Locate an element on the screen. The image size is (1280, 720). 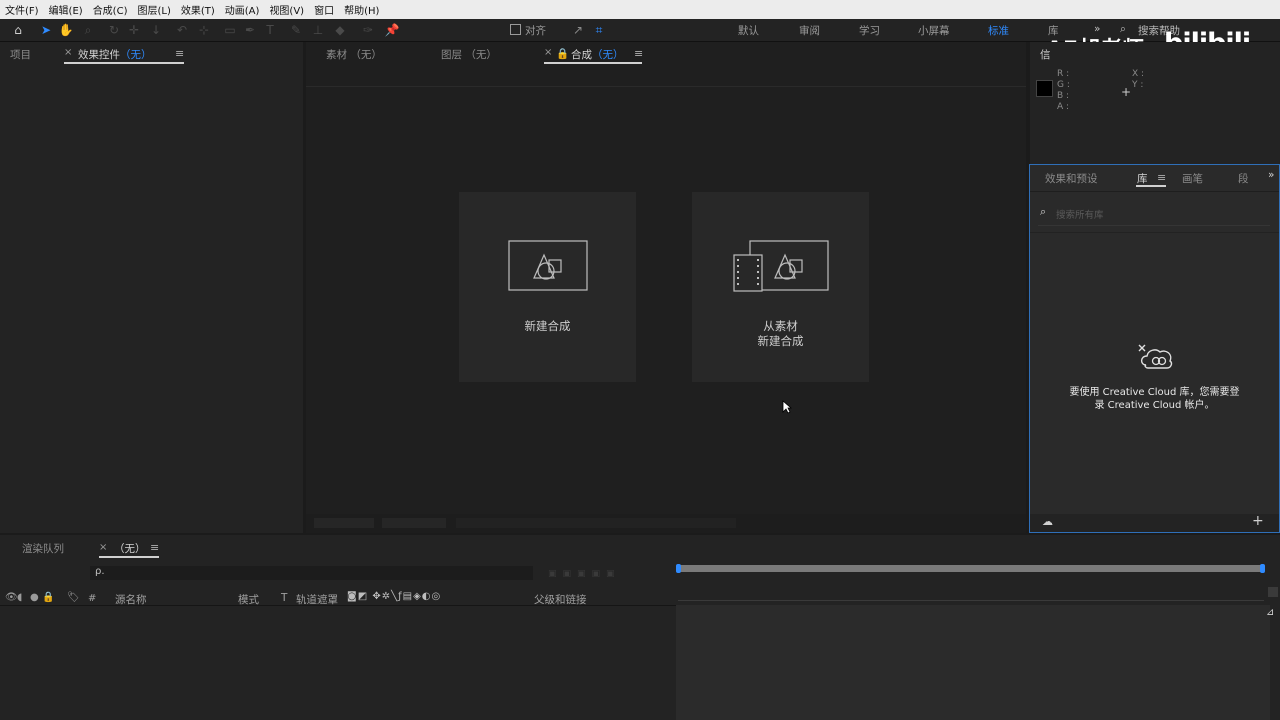
rotate-tool-icon: ↻ is located at coordinates (114, 30).